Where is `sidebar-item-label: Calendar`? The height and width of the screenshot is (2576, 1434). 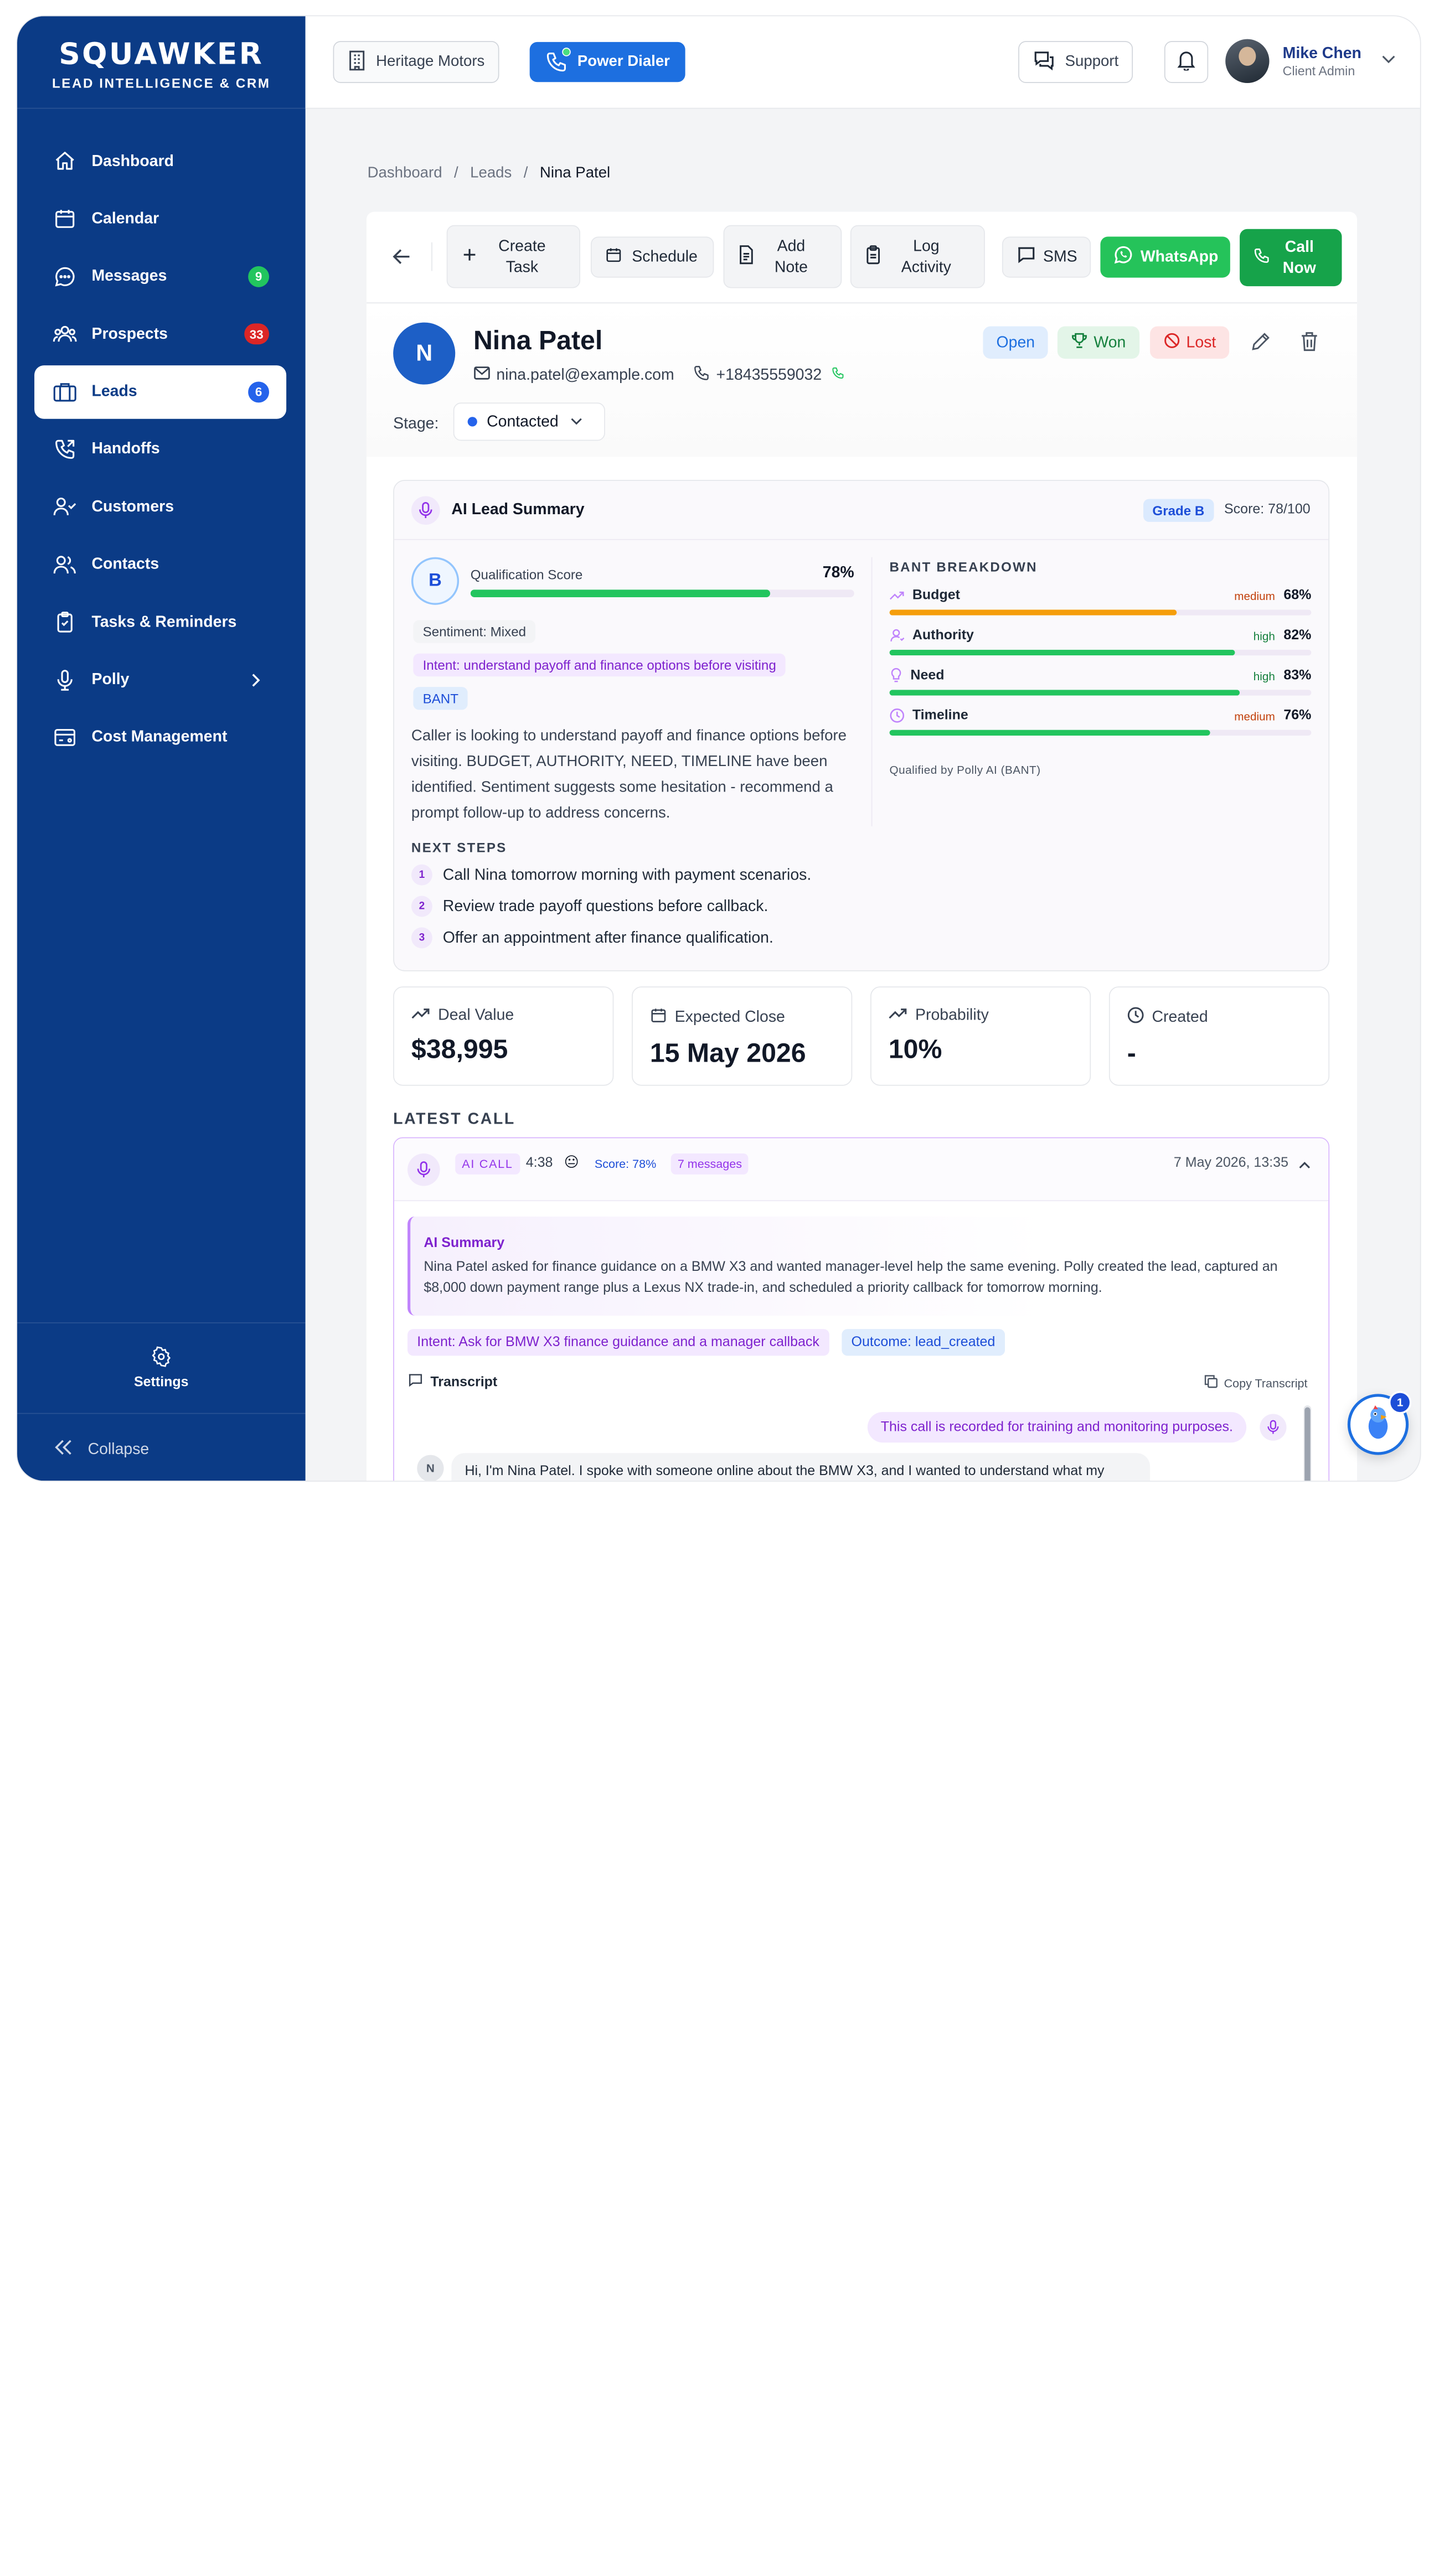
sidebar-item-label: Calendar is located at coordinates (125, 218).